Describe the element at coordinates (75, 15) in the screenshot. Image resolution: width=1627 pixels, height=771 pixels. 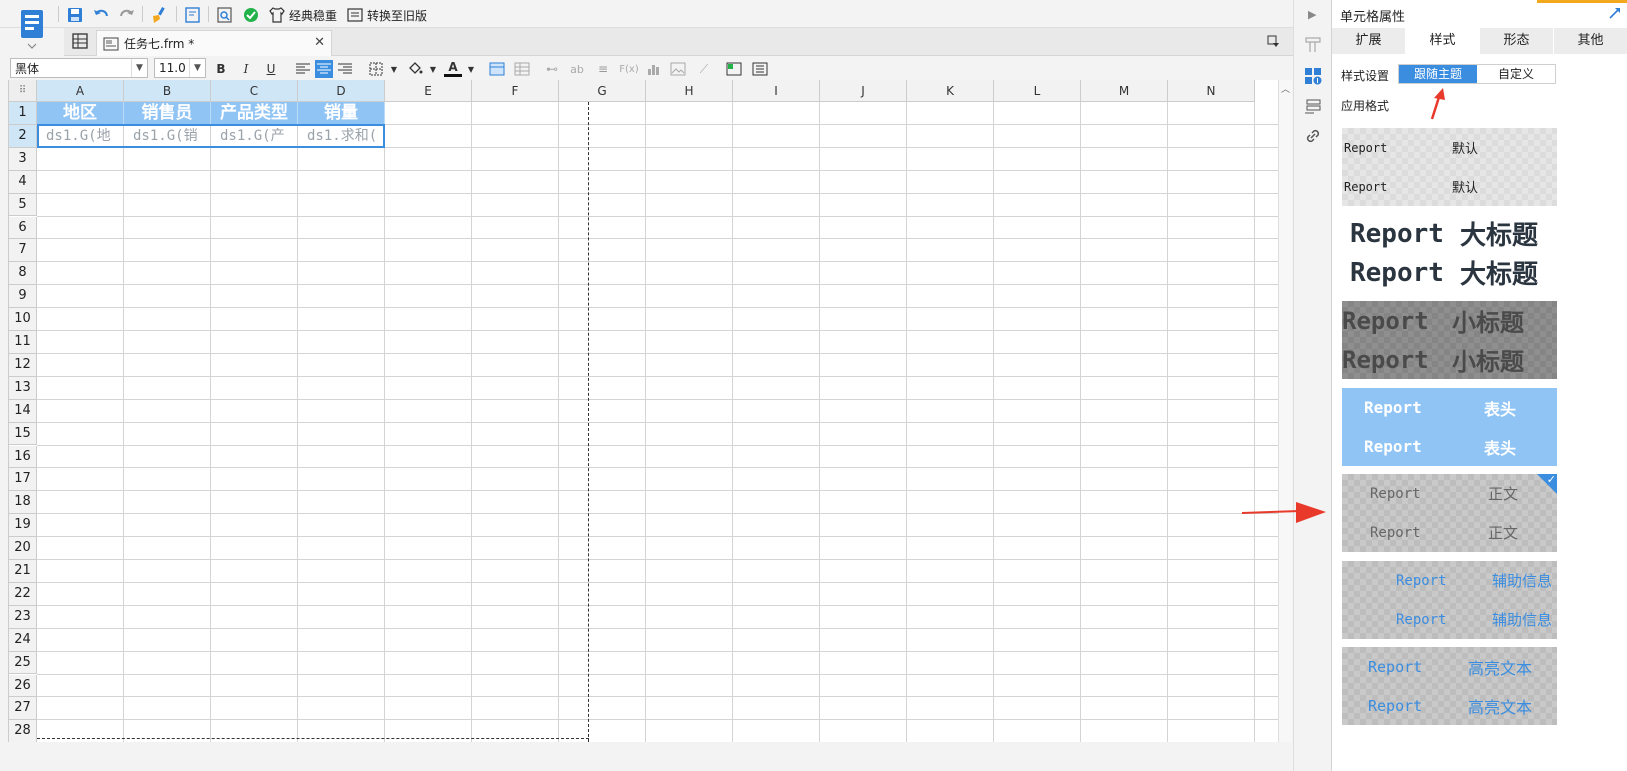
I see `save-button` at that location.